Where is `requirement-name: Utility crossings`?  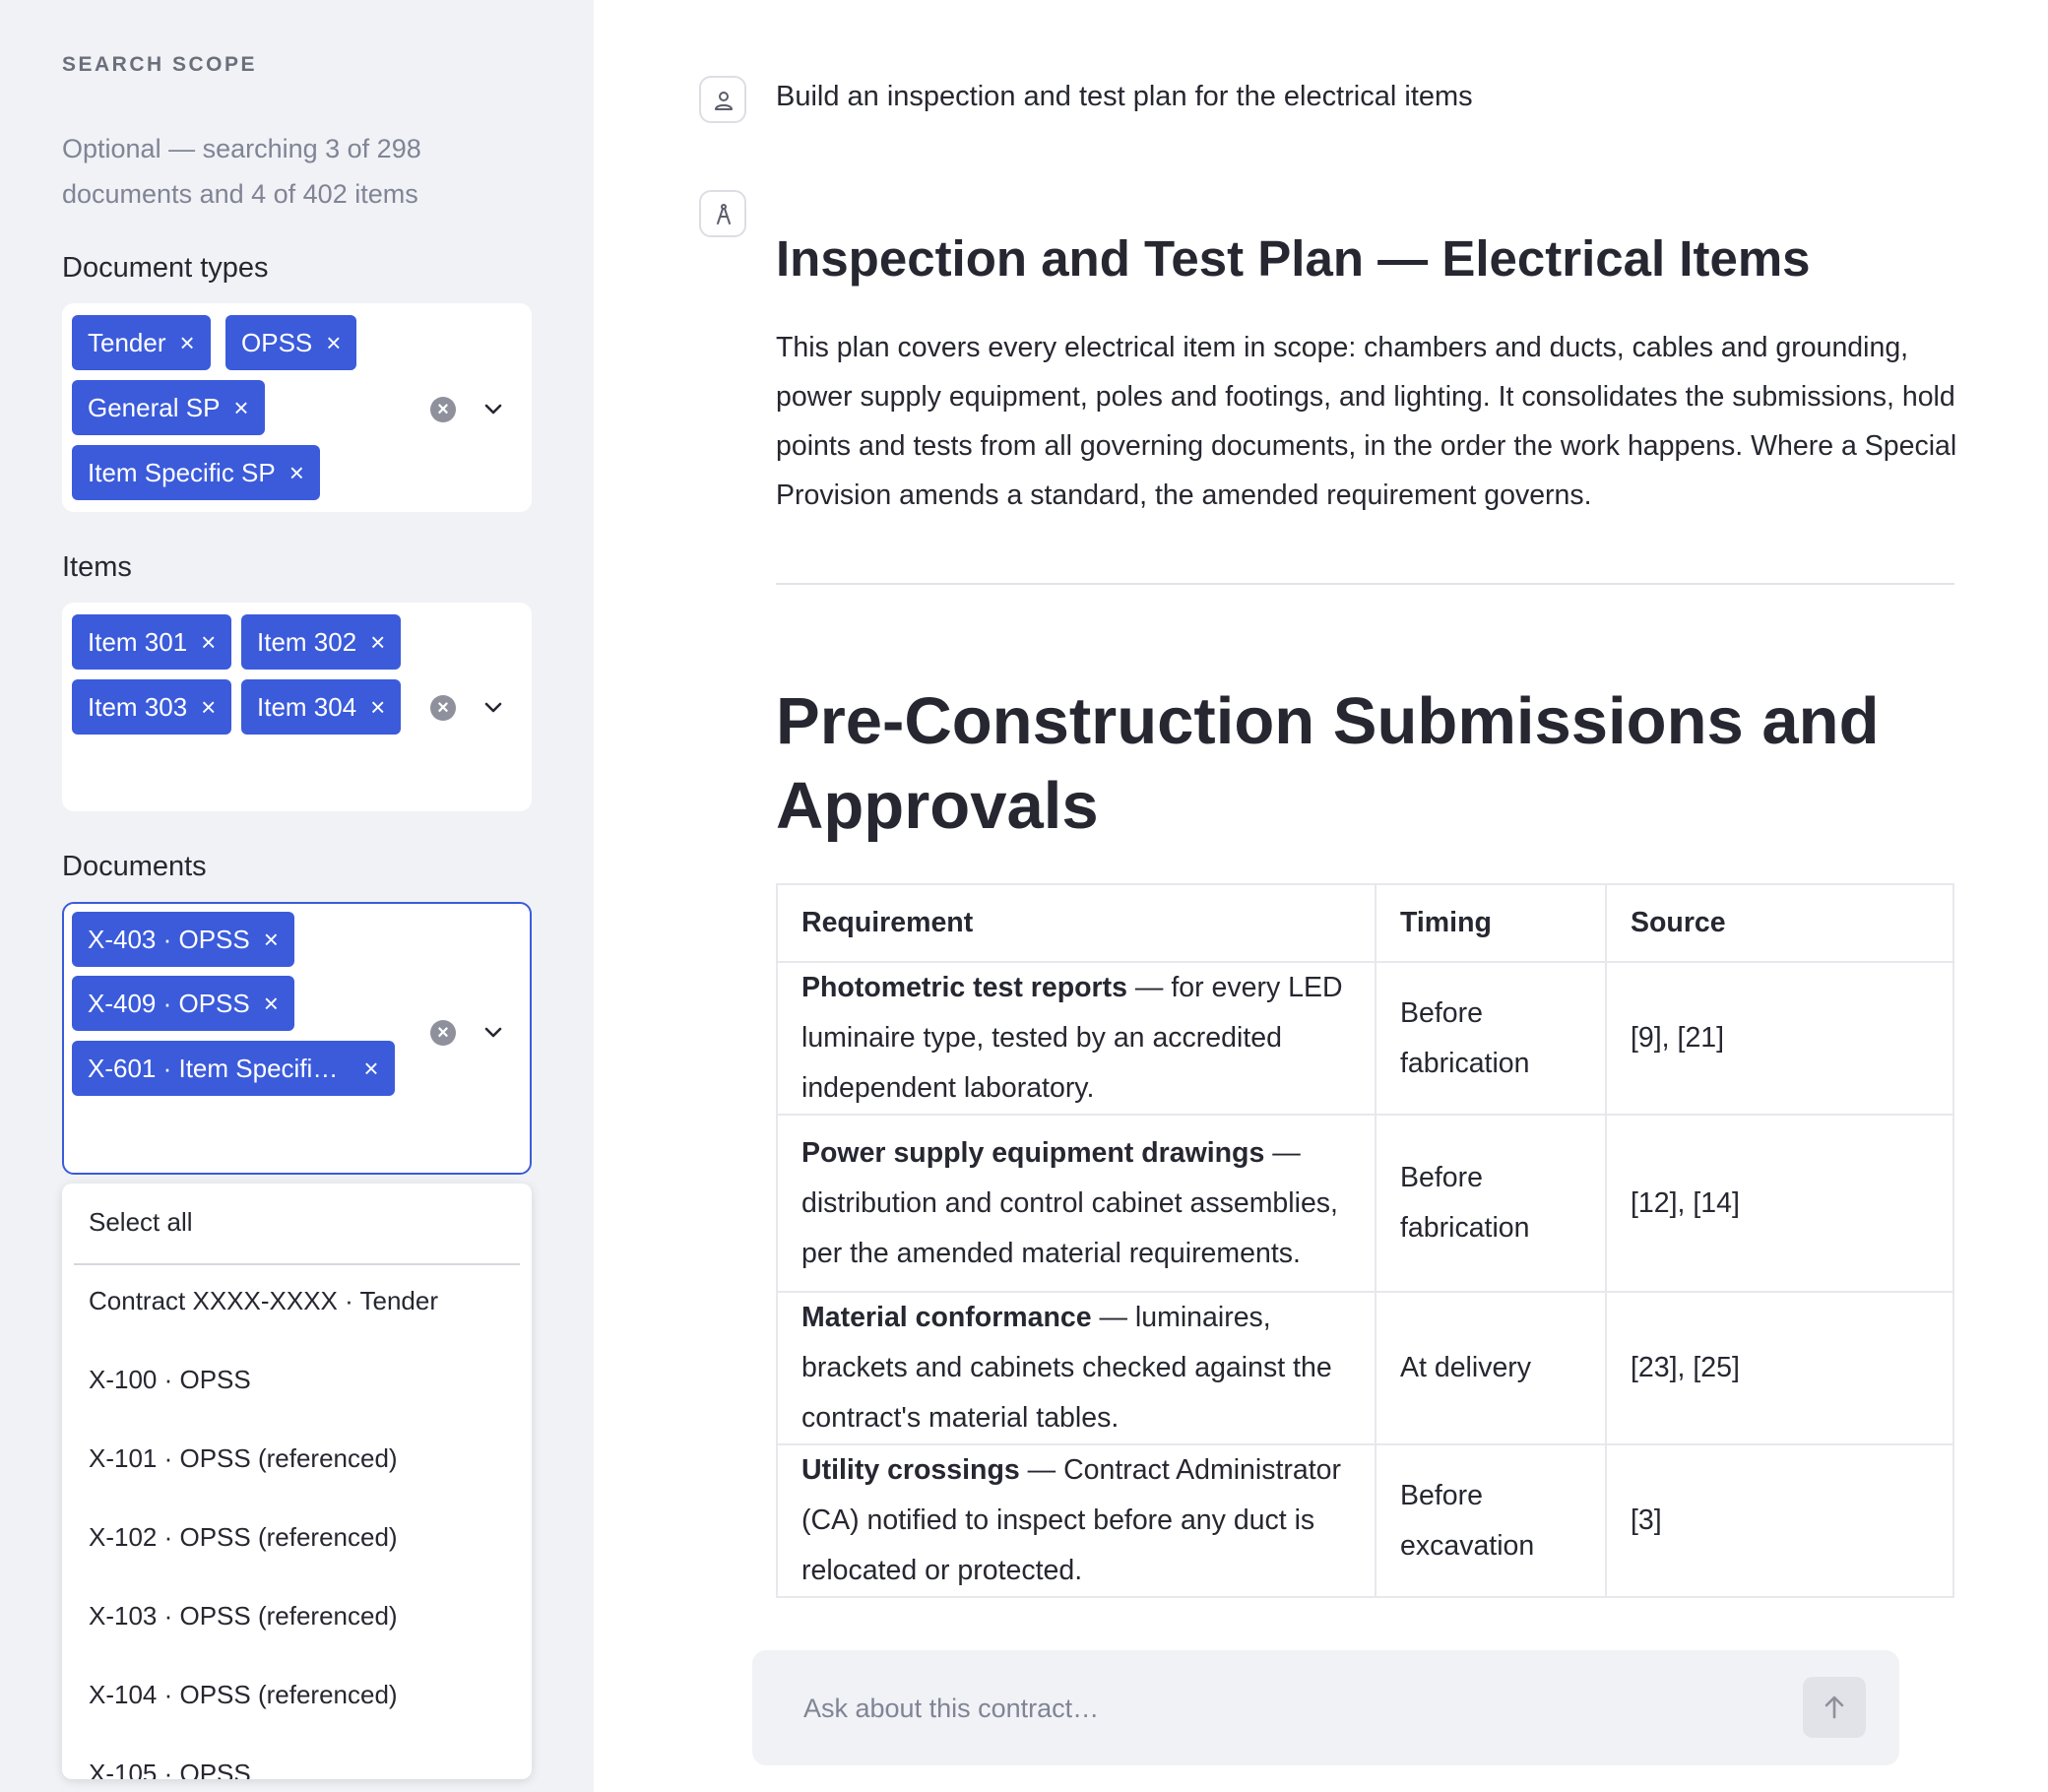
requirement-name: Utility crossings is located at coordinates (910, 1470).